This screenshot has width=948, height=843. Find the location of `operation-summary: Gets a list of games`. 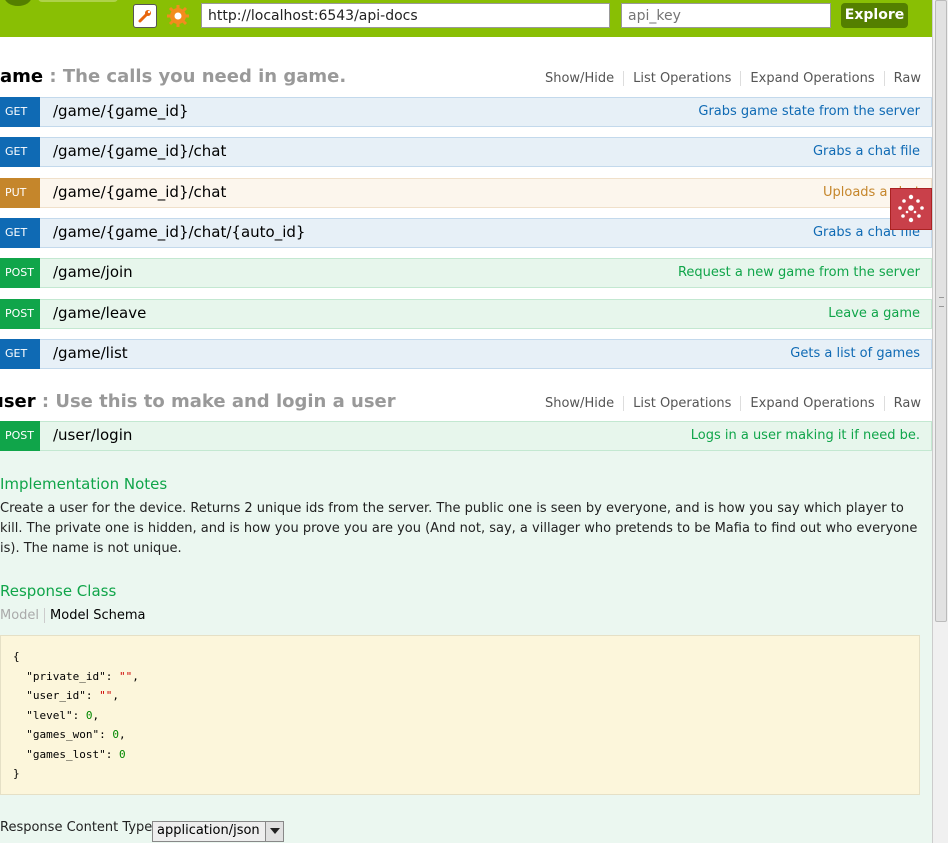

operation-summary: Gets a list of games is located at coordinates (855, 353).